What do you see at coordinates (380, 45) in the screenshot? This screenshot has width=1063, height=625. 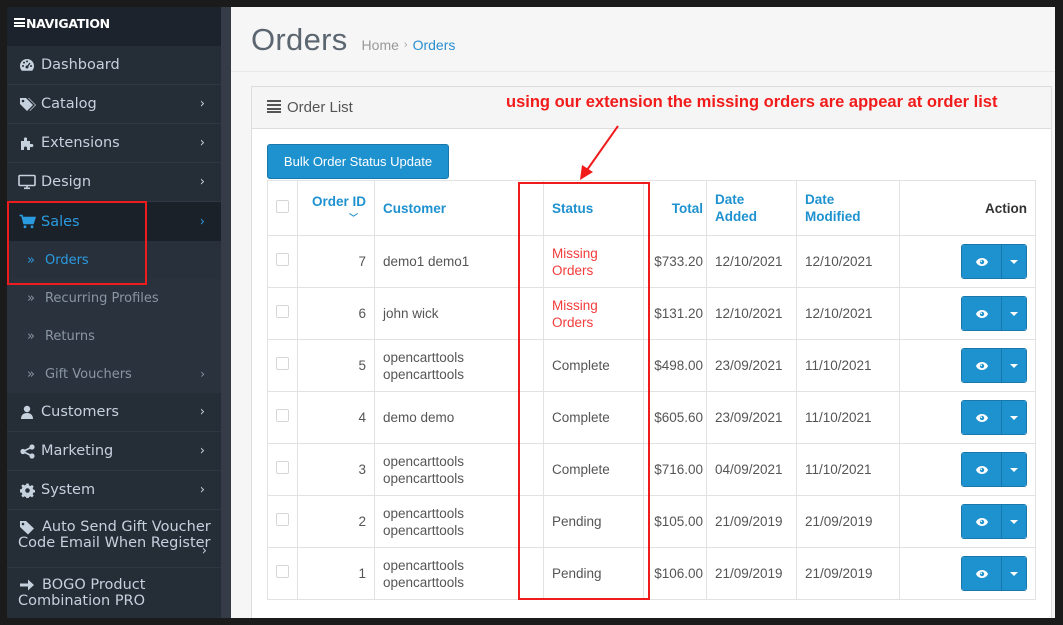 I see `breadcrumb-home: Home` at bounding box center [380, 45].